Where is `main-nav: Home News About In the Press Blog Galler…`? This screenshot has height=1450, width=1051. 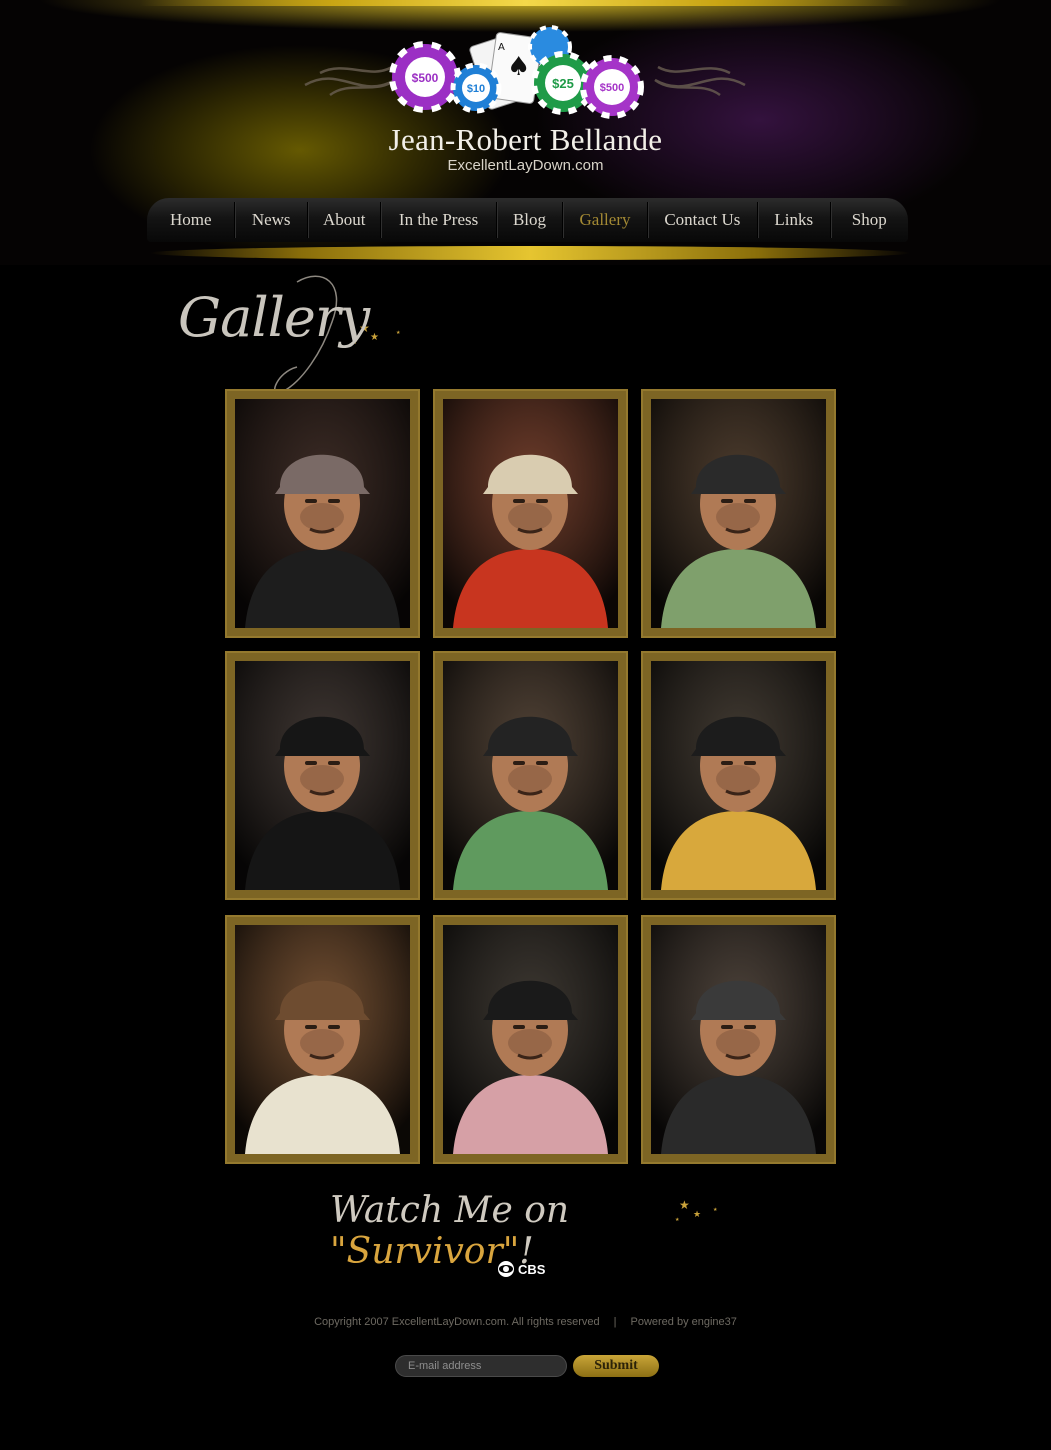 main-nav: Home News About In the Press Blog Galler… is located at coordinates (527, 220).